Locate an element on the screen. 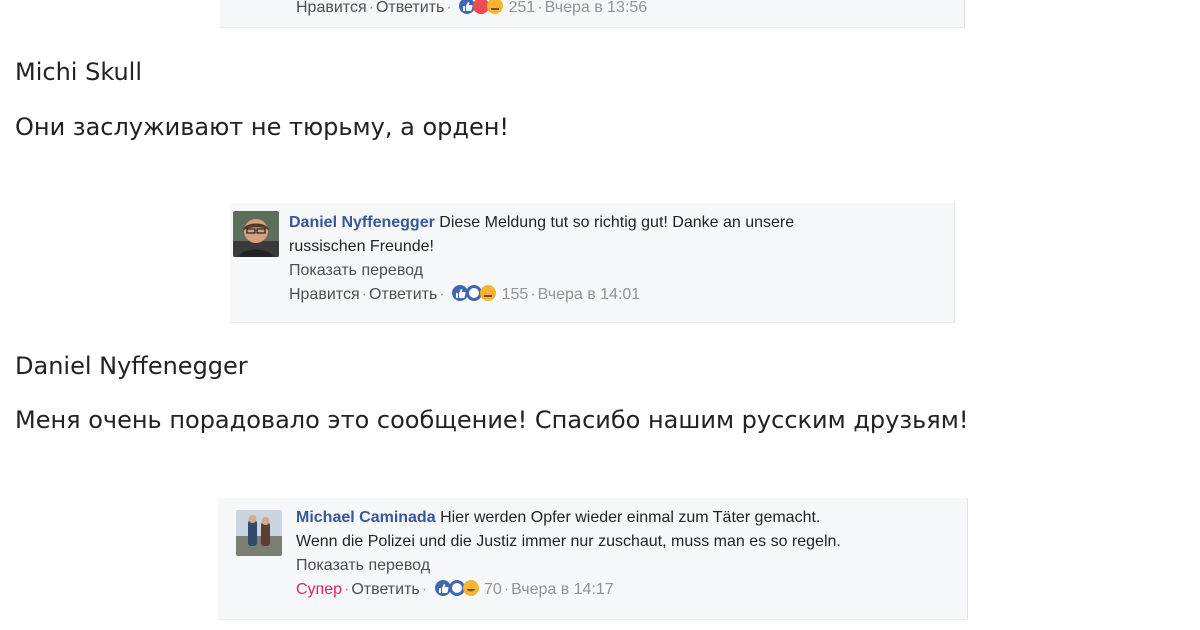  comment-time: Вчера в 14:01 is located at coordinates (589, 294).